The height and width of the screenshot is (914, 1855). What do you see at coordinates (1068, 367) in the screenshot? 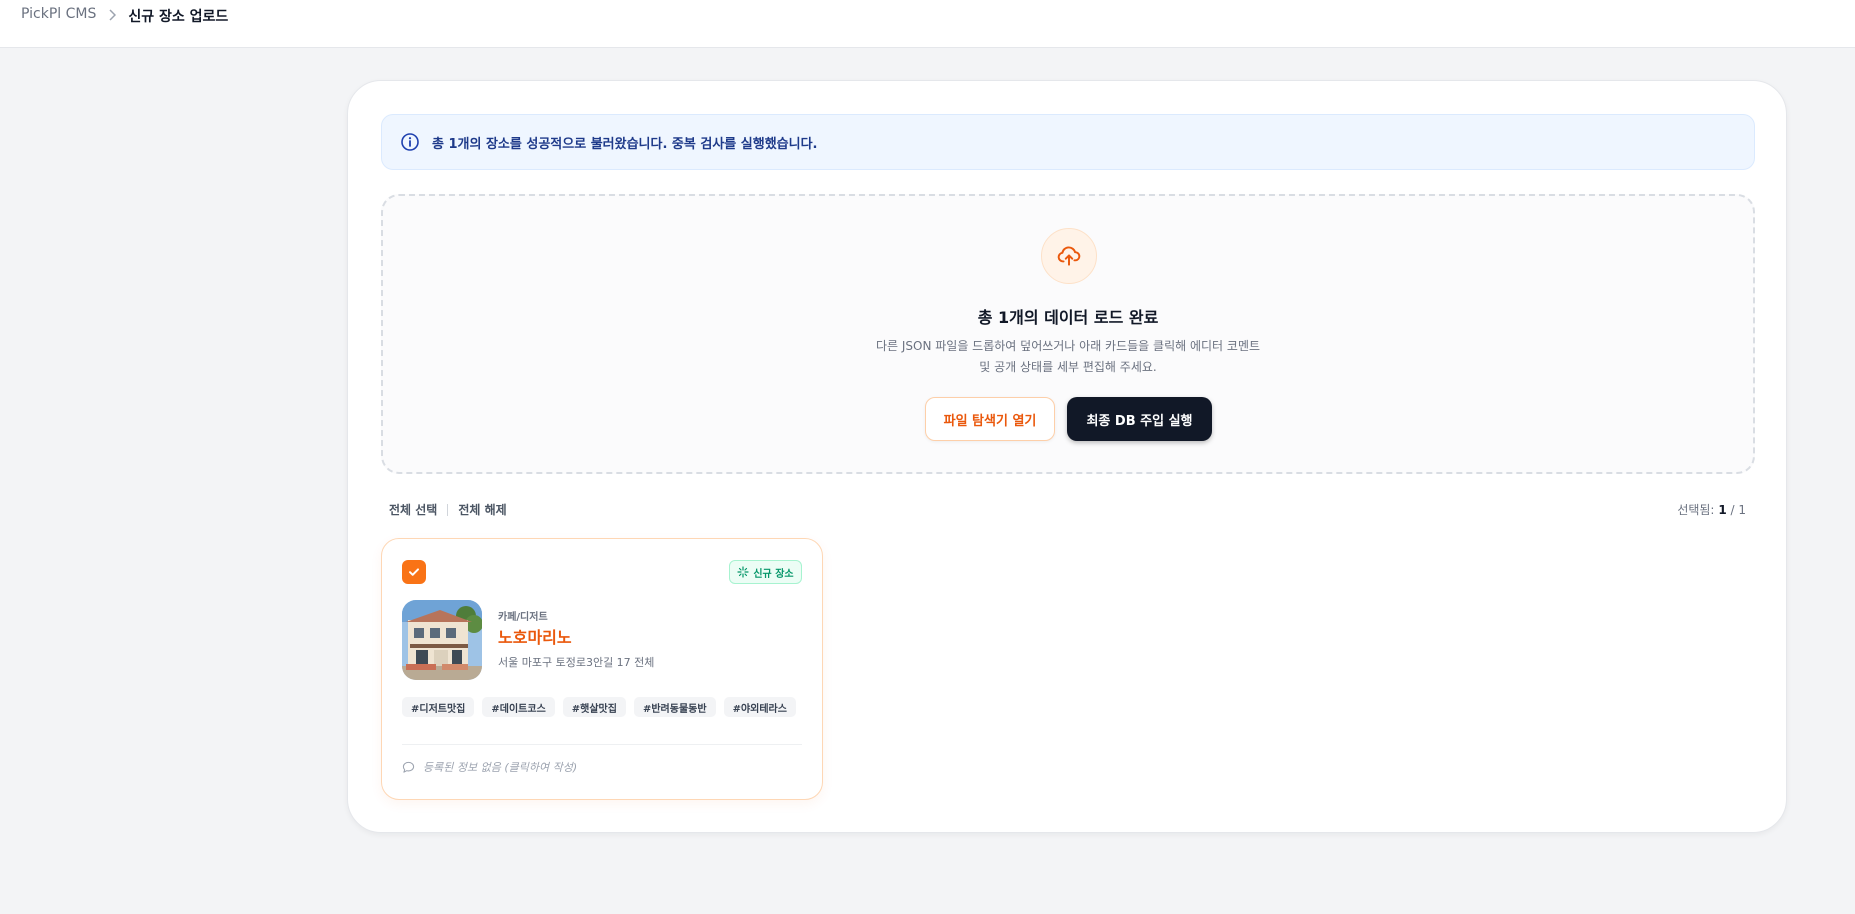
I see `dropzone-desc-line2: 및 공개 상태를 세부 편집해 주세요.` at bounding box center [1068, 367].